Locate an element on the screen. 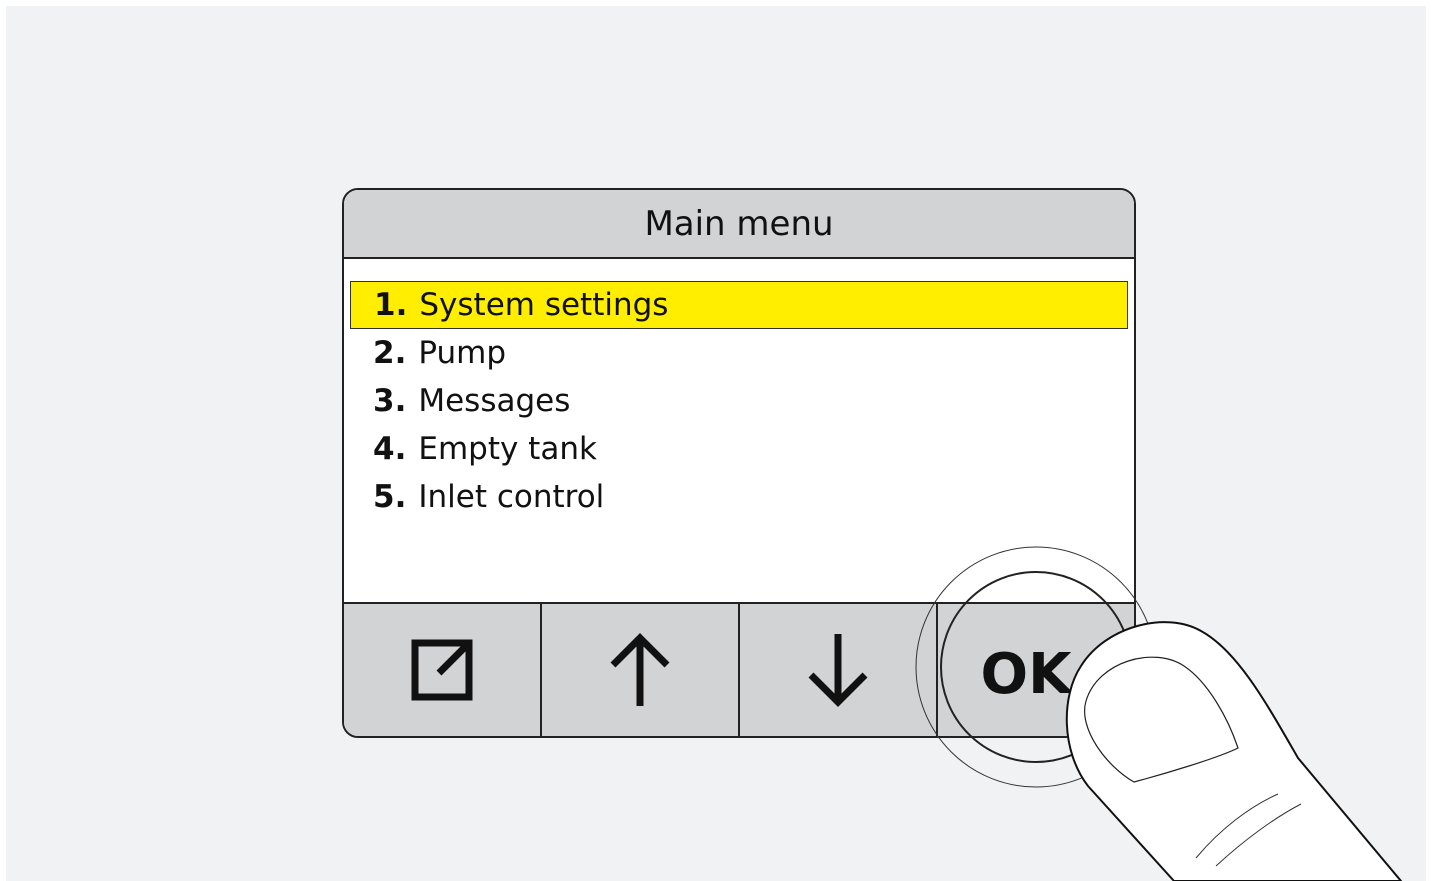  menu-item-number: 1. is located at coordinates (391, 305).